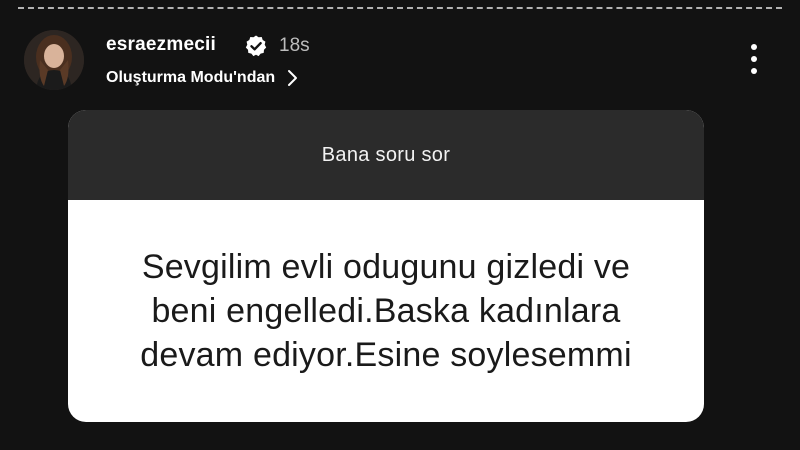  I want to click on verified-badge-icon, so click(256, 46).